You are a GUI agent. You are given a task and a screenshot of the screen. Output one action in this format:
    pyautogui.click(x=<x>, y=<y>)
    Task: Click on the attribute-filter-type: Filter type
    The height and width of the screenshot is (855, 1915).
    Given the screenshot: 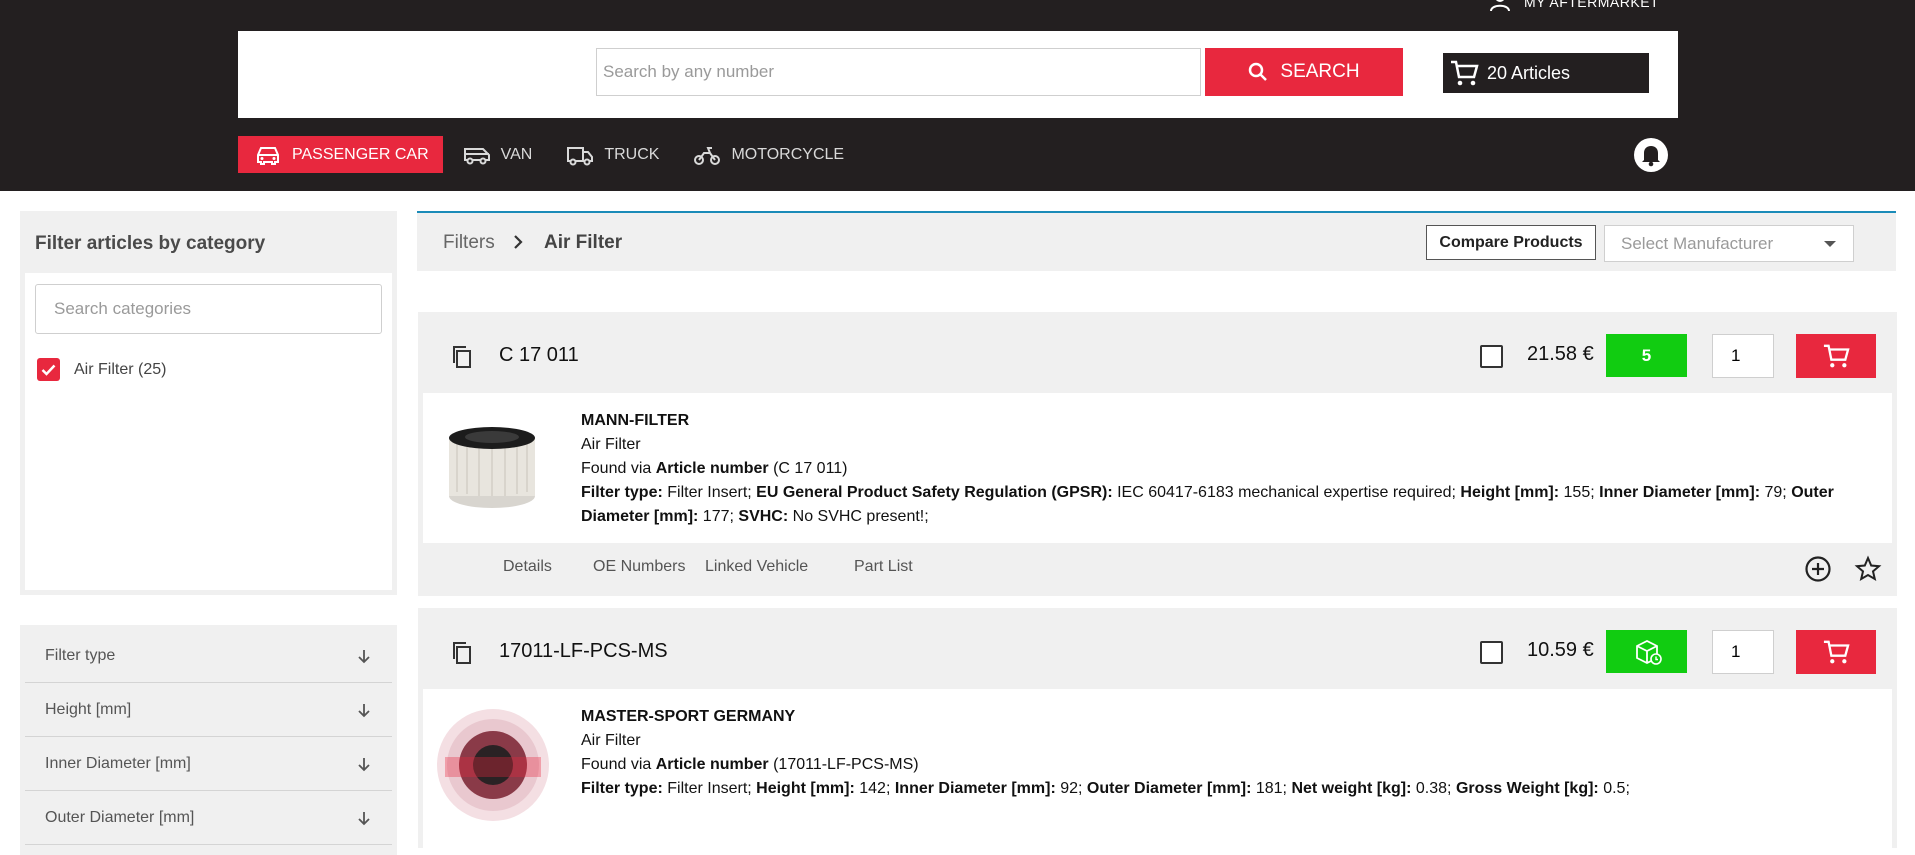 What is the action you would take?
    pyautogui.click(x=208, y=656)
    